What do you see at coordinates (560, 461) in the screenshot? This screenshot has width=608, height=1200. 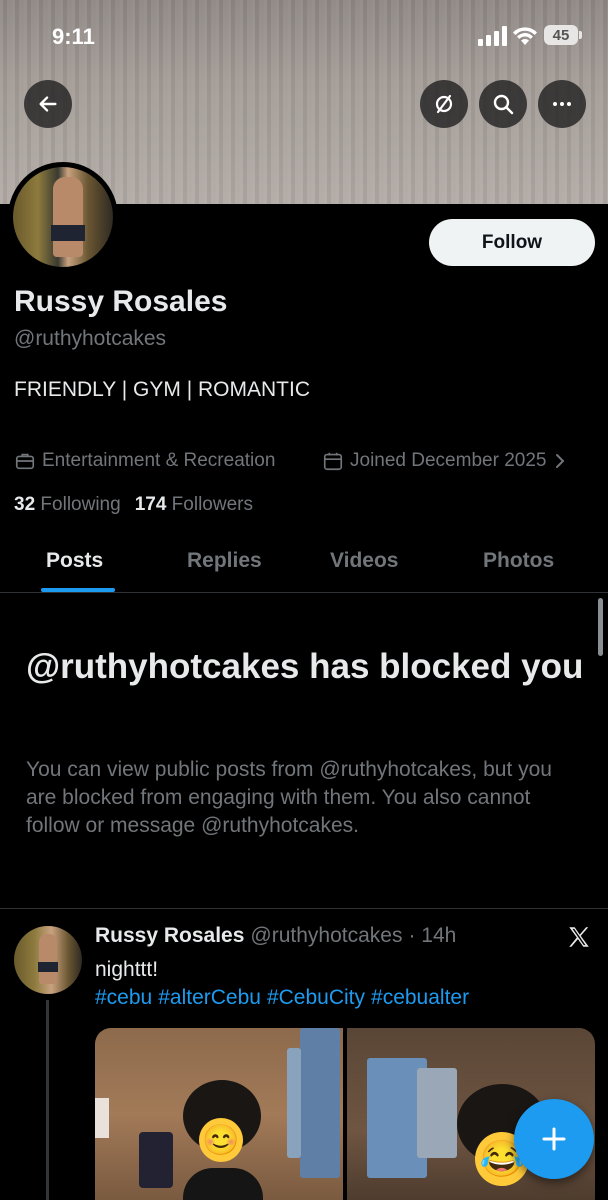 I see `chevron-right-icon` at bounding box center [560, 461].